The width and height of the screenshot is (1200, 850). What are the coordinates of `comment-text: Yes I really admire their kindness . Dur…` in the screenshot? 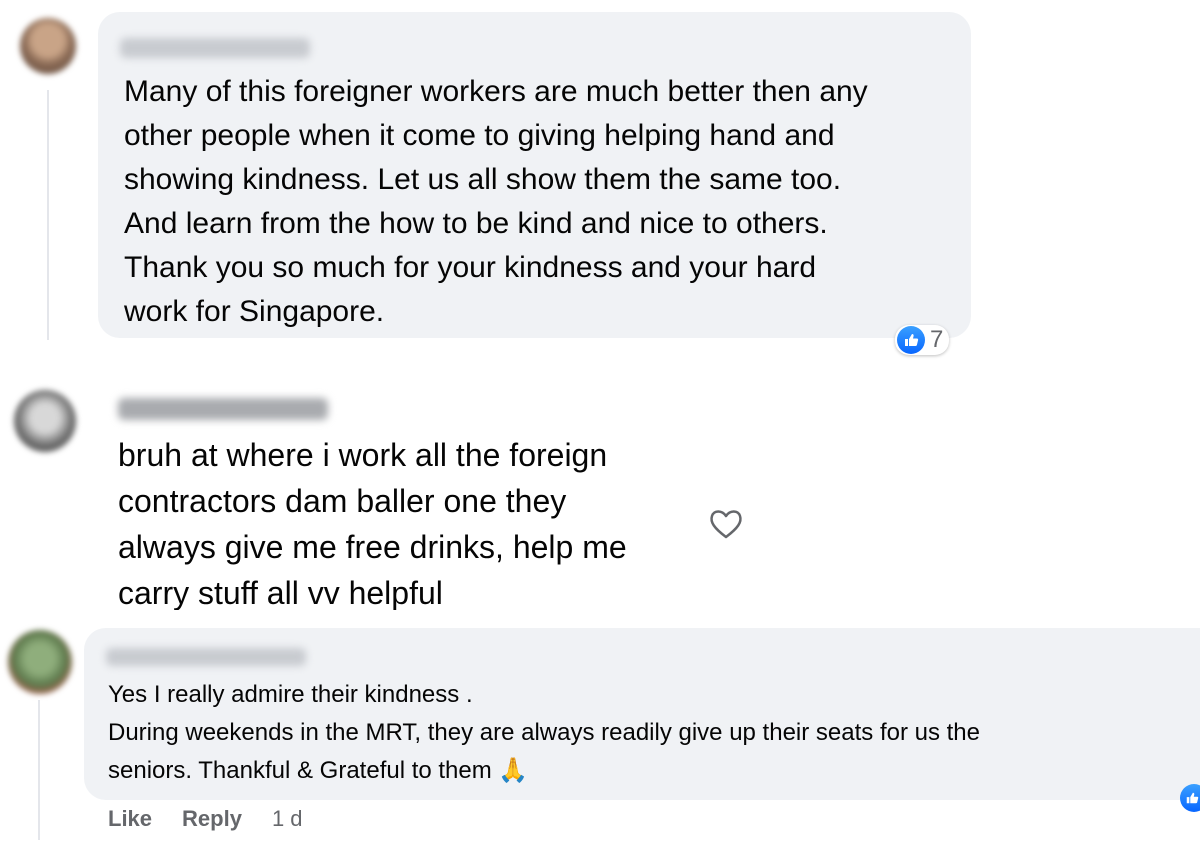 It's located at (544, 732).